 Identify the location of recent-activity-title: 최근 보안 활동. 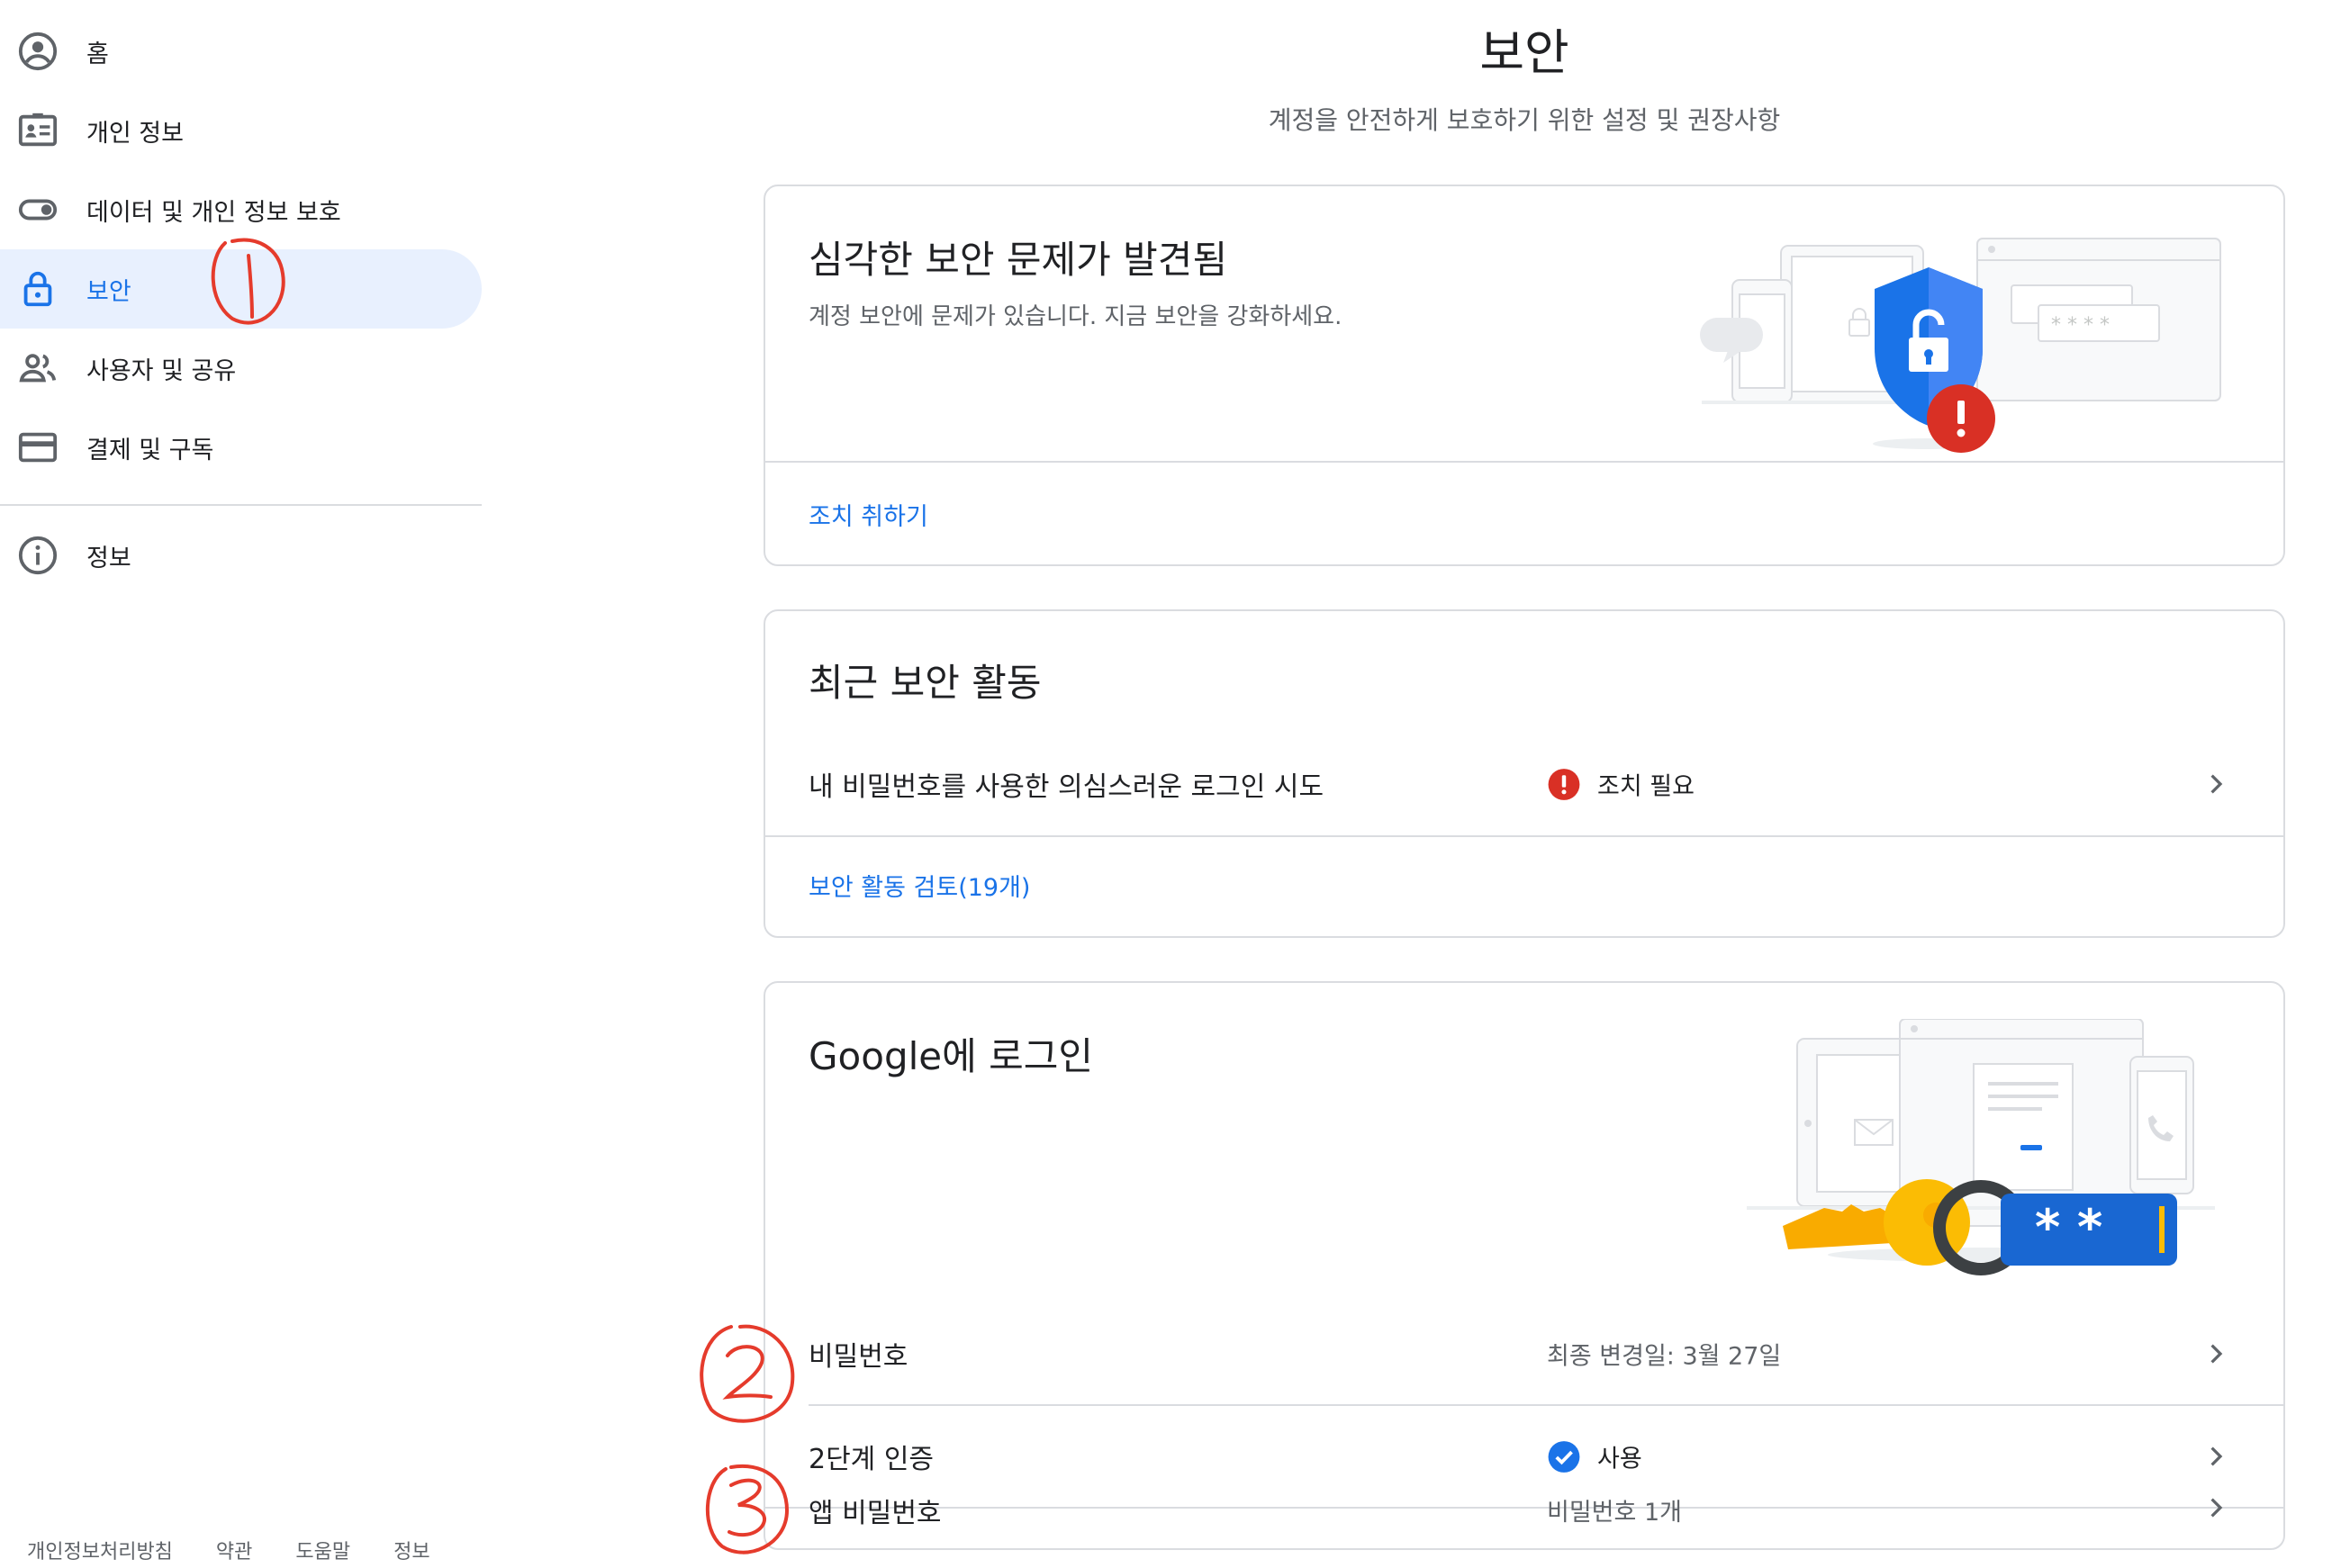
(925, 683).